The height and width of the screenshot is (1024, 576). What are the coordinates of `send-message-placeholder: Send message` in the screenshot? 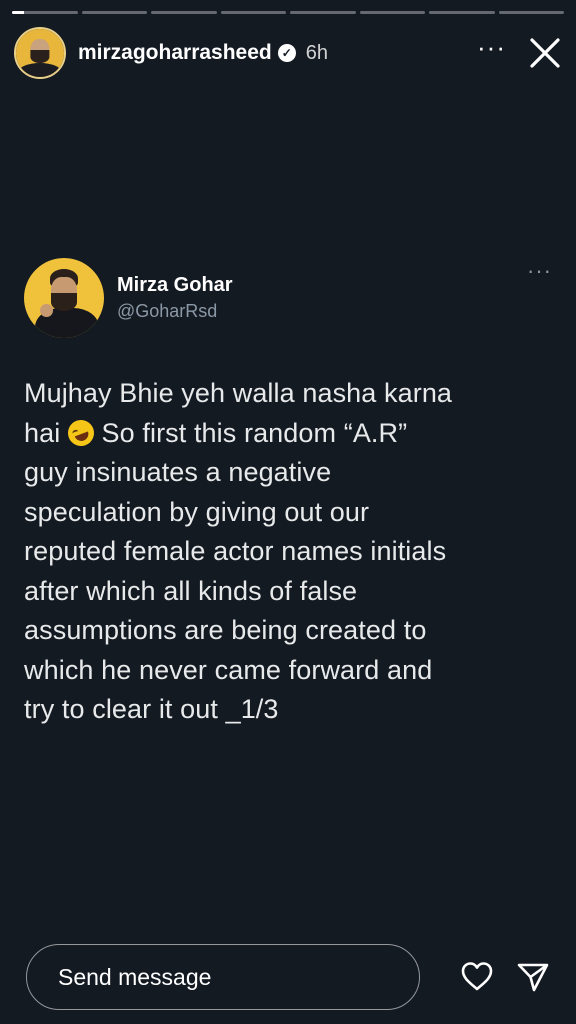 It's located at (135, 976).